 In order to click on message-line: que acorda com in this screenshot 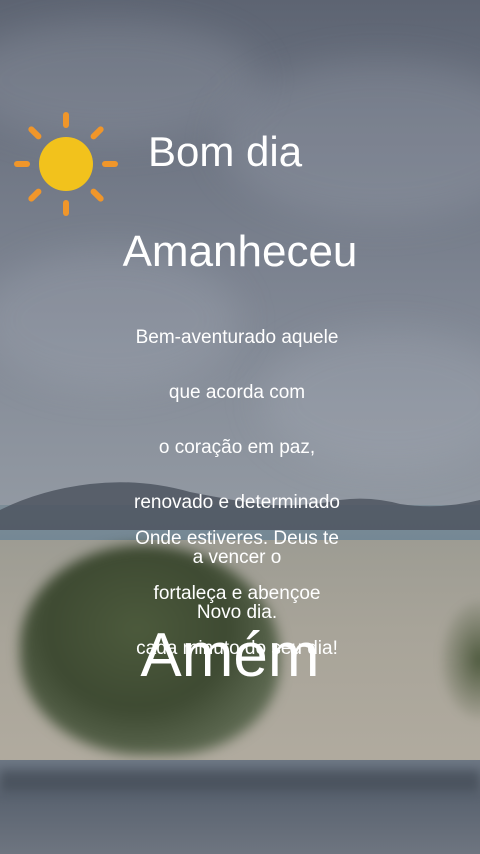, I will do `click(237, 392)`.